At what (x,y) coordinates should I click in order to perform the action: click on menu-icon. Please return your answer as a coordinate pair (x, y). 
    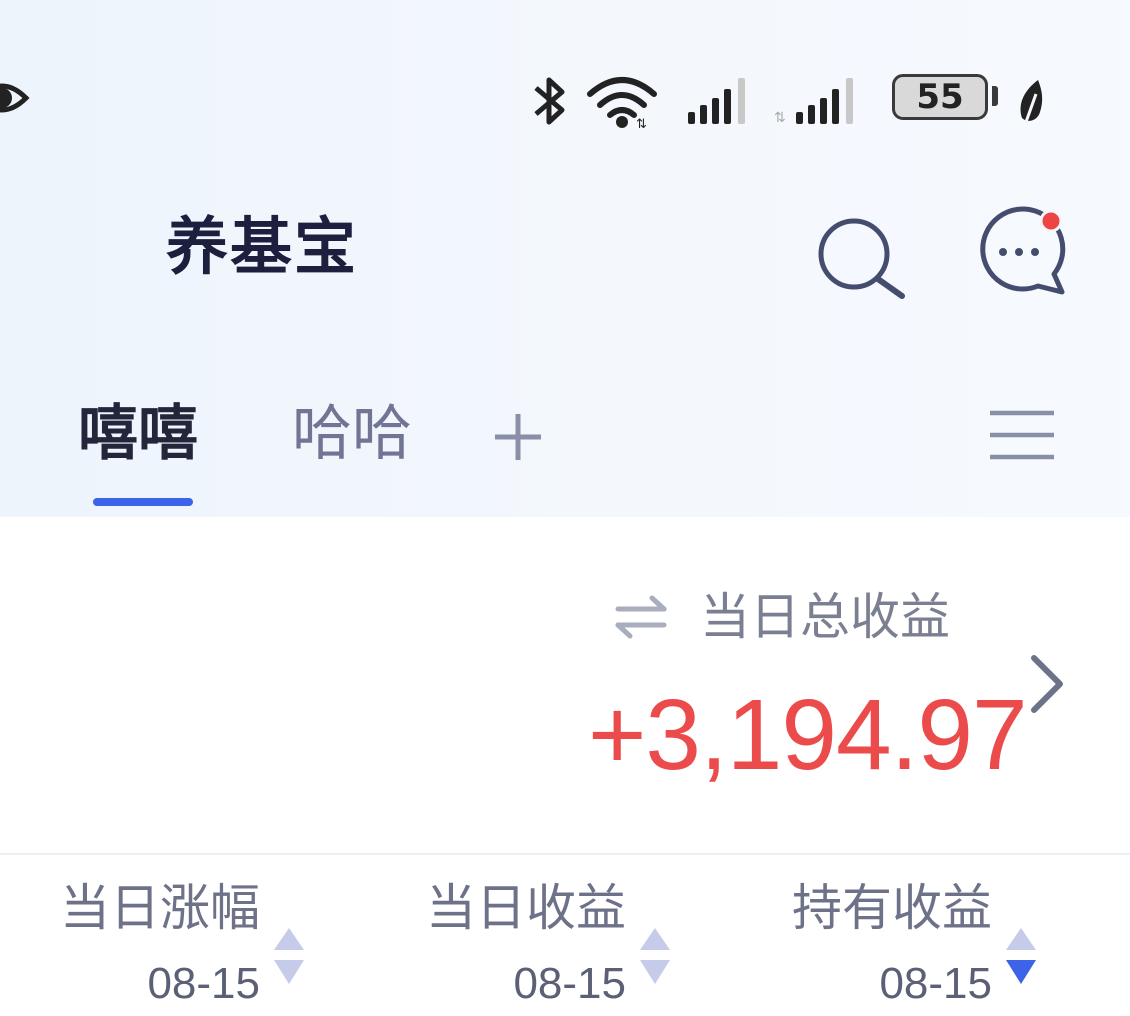
    Looking at the image, I should click on (1022, 435).